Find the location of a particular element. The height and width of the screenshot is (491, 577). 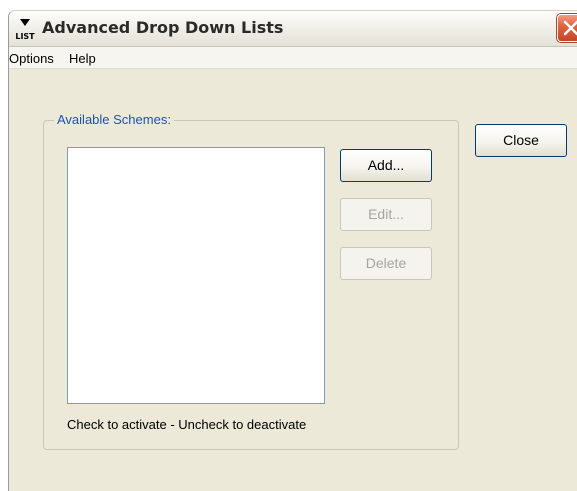

delete-button: Delete is located at coordinates (386, 263).